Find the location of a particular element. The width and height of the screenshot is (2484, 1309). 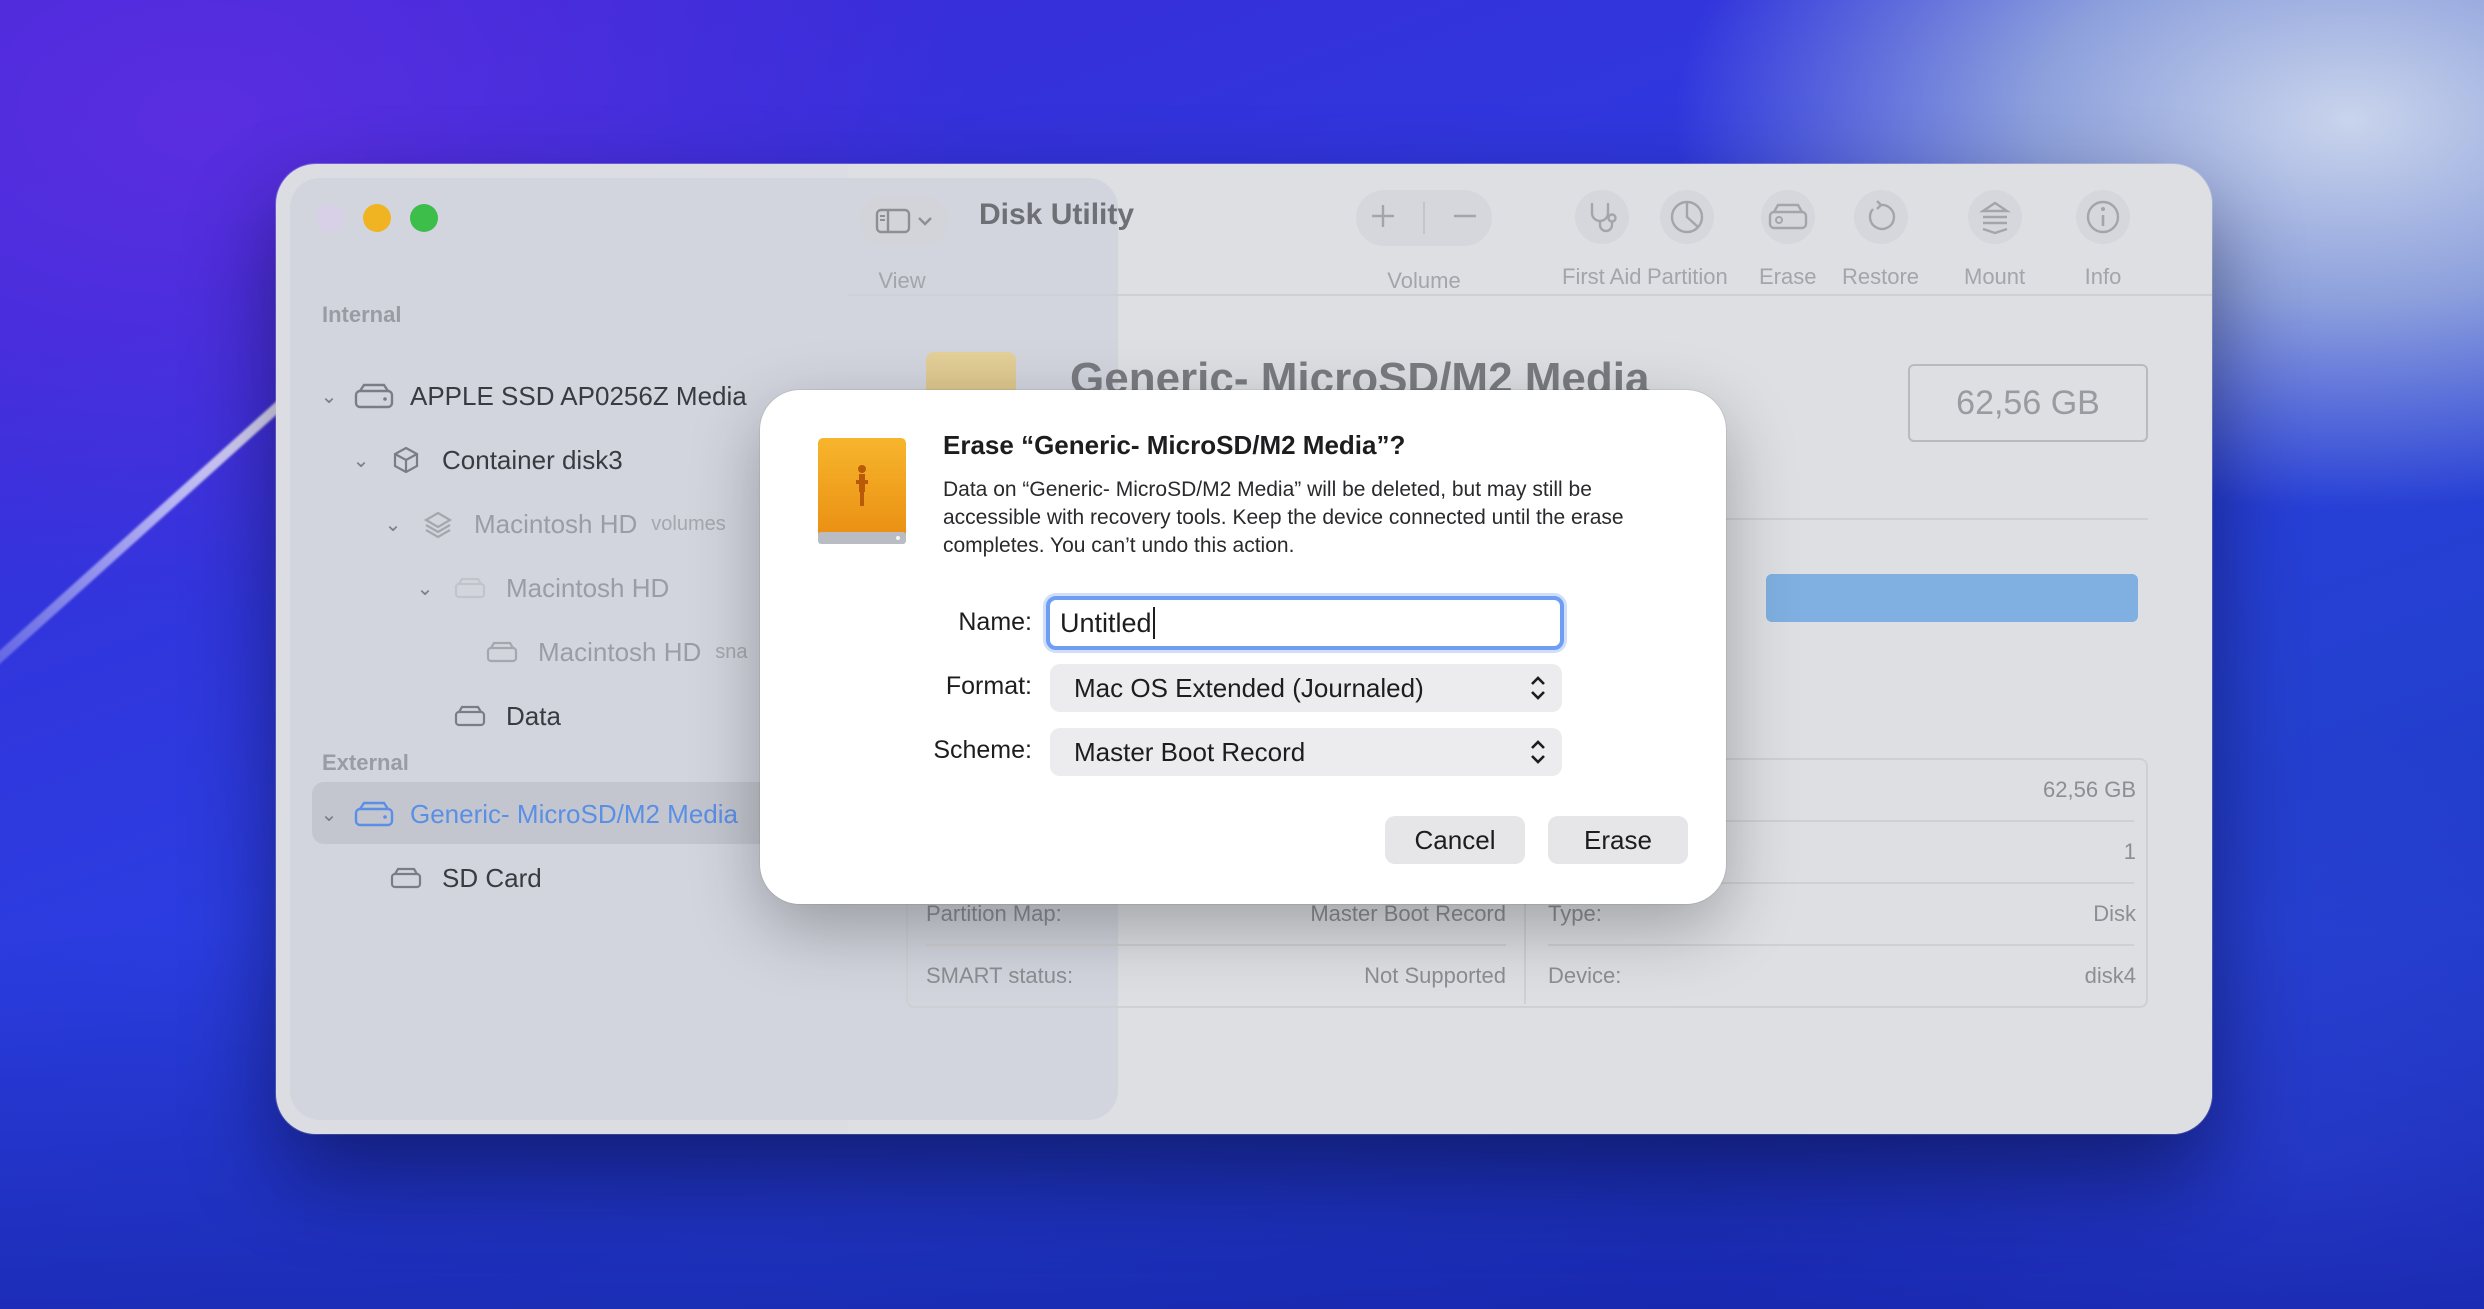

volume-buttons is located at coordinates (1424, 218).